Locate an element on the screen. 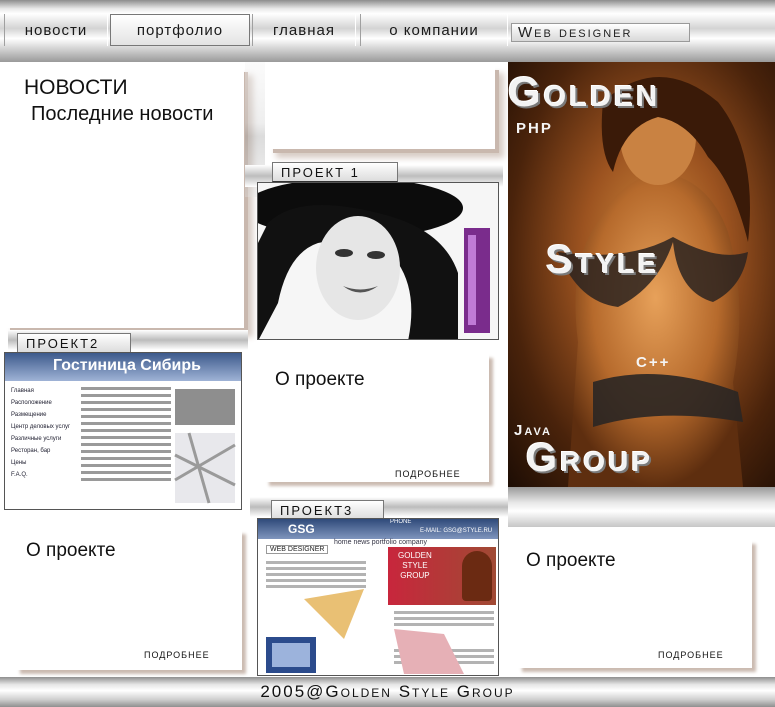 The image size is (775, 707). thumb-menu-item: Расположение is located at coordinates (31, 403).